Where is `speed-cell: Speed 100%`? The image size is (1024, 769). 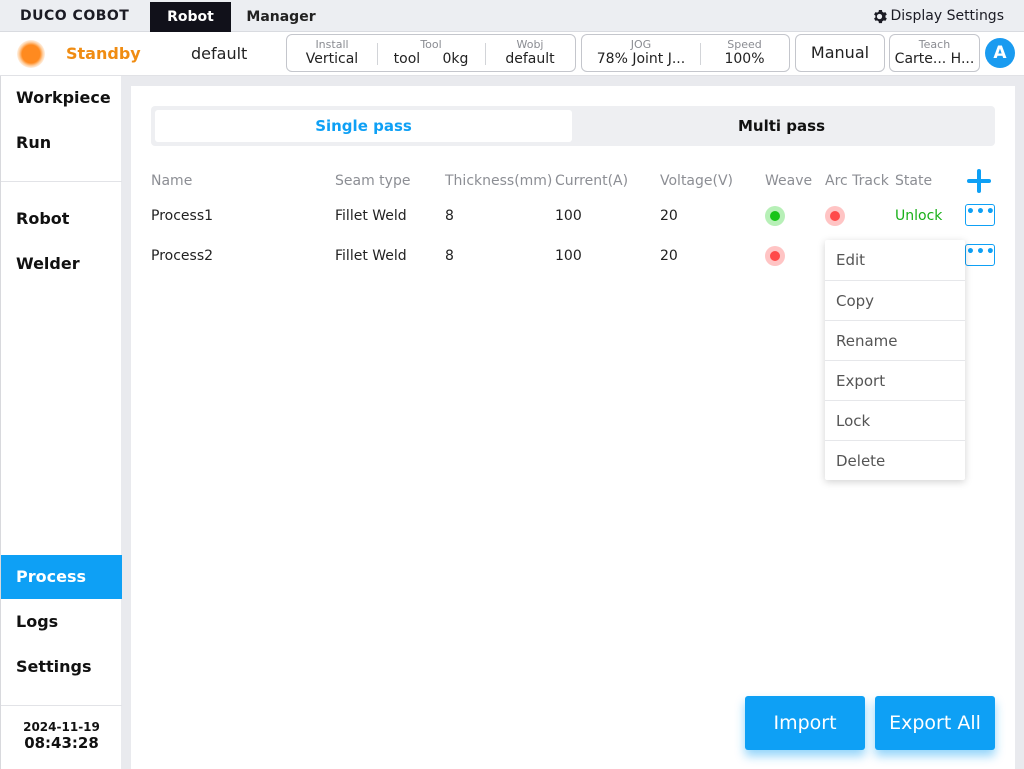 speed-cell: Speed 100% is located at coordinates (744, 53).